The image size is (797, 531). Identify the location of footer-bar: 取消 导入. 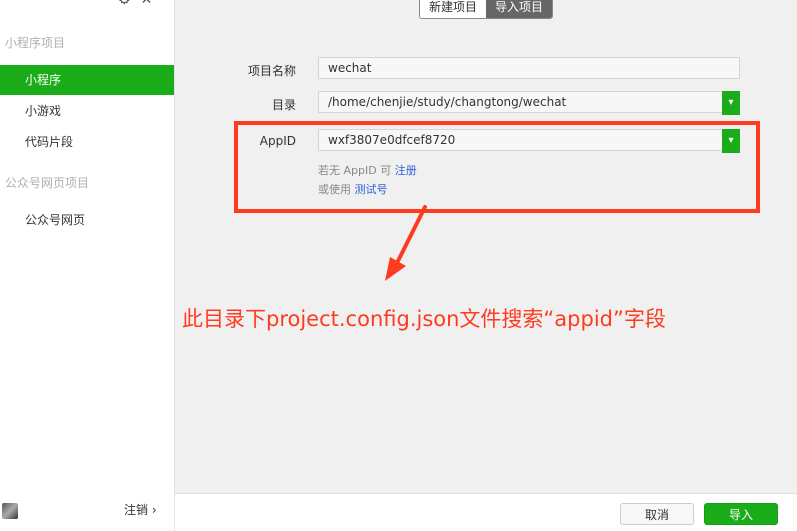
(486, 512).